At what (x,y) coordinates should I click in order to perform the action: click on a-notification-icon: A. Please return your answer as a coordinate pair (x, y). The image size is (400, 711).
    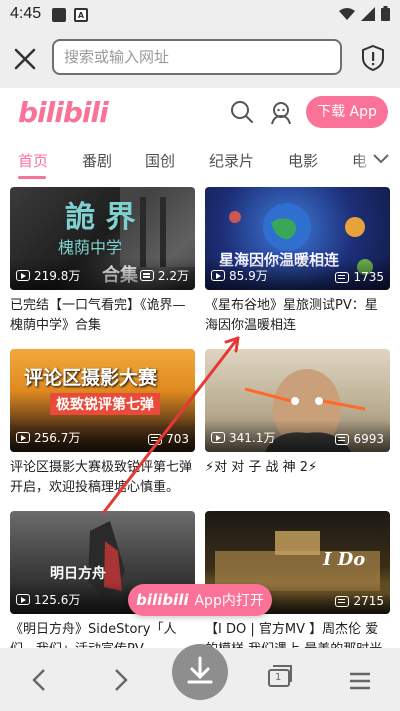
    Looking at the image, I should click on (81, 15).